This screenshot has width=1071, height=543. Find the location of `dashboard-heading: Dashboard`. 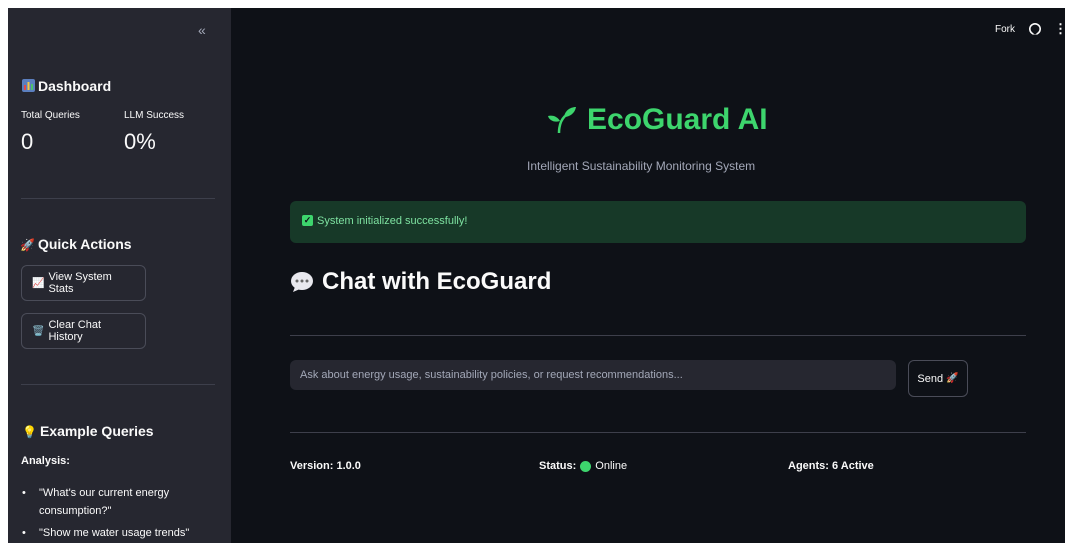

dashboard-heading: Dashboard is located at coordinates (66, 86).